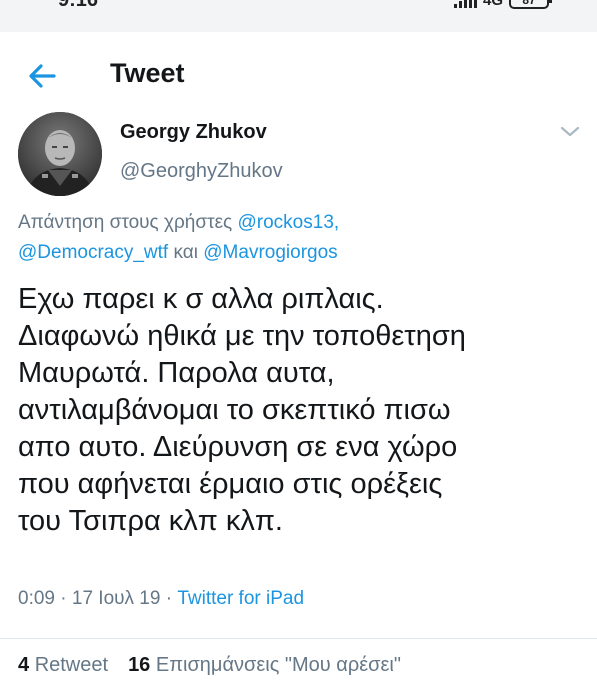 The height and width of the screenshot is (680, 597). What do you see at coordinates (242, 336) in the screenshot?
I see `tweet-text-line: Διαφωνώ ηθικά με την τοποθετηση` at bounding box center [242, 336].